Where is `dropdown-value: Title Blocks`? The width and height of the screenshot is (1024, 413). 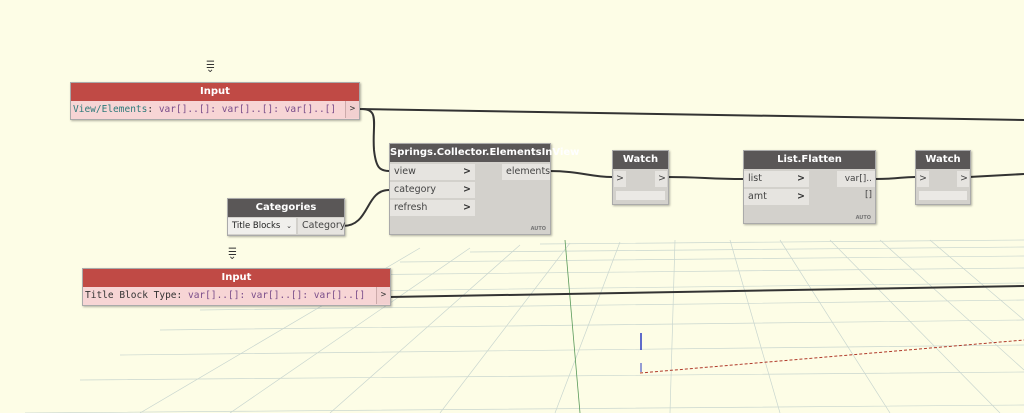 dropdown-value: Title Blocks is located at coordinates (256, 226).